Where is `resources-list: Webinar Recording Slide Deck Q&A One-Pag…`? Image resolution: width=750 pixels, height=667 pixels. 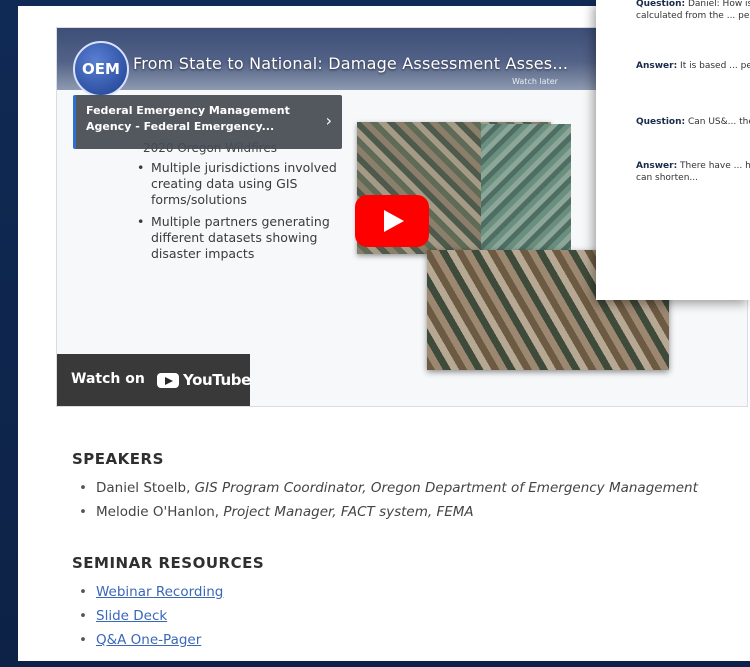 resources-list: Webinar Recording Slide Deck Q&A One-Pag… is located at coordinates (147, 616).